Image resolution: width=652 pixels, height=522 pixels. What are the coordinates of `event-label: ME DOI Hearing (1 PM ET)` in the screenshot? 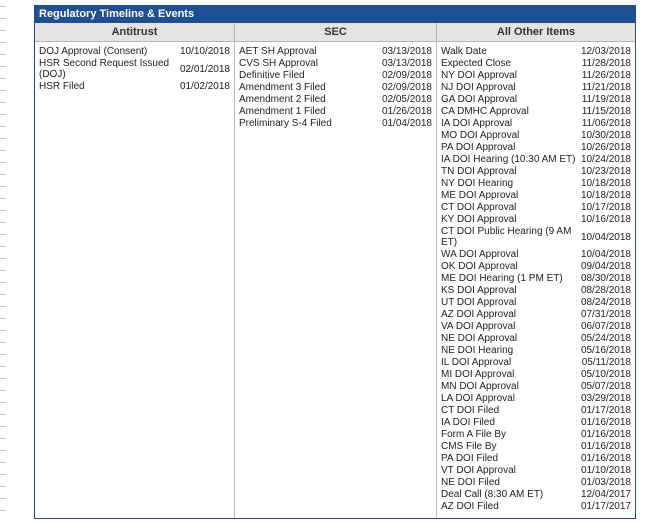 It's located at (502, 278).